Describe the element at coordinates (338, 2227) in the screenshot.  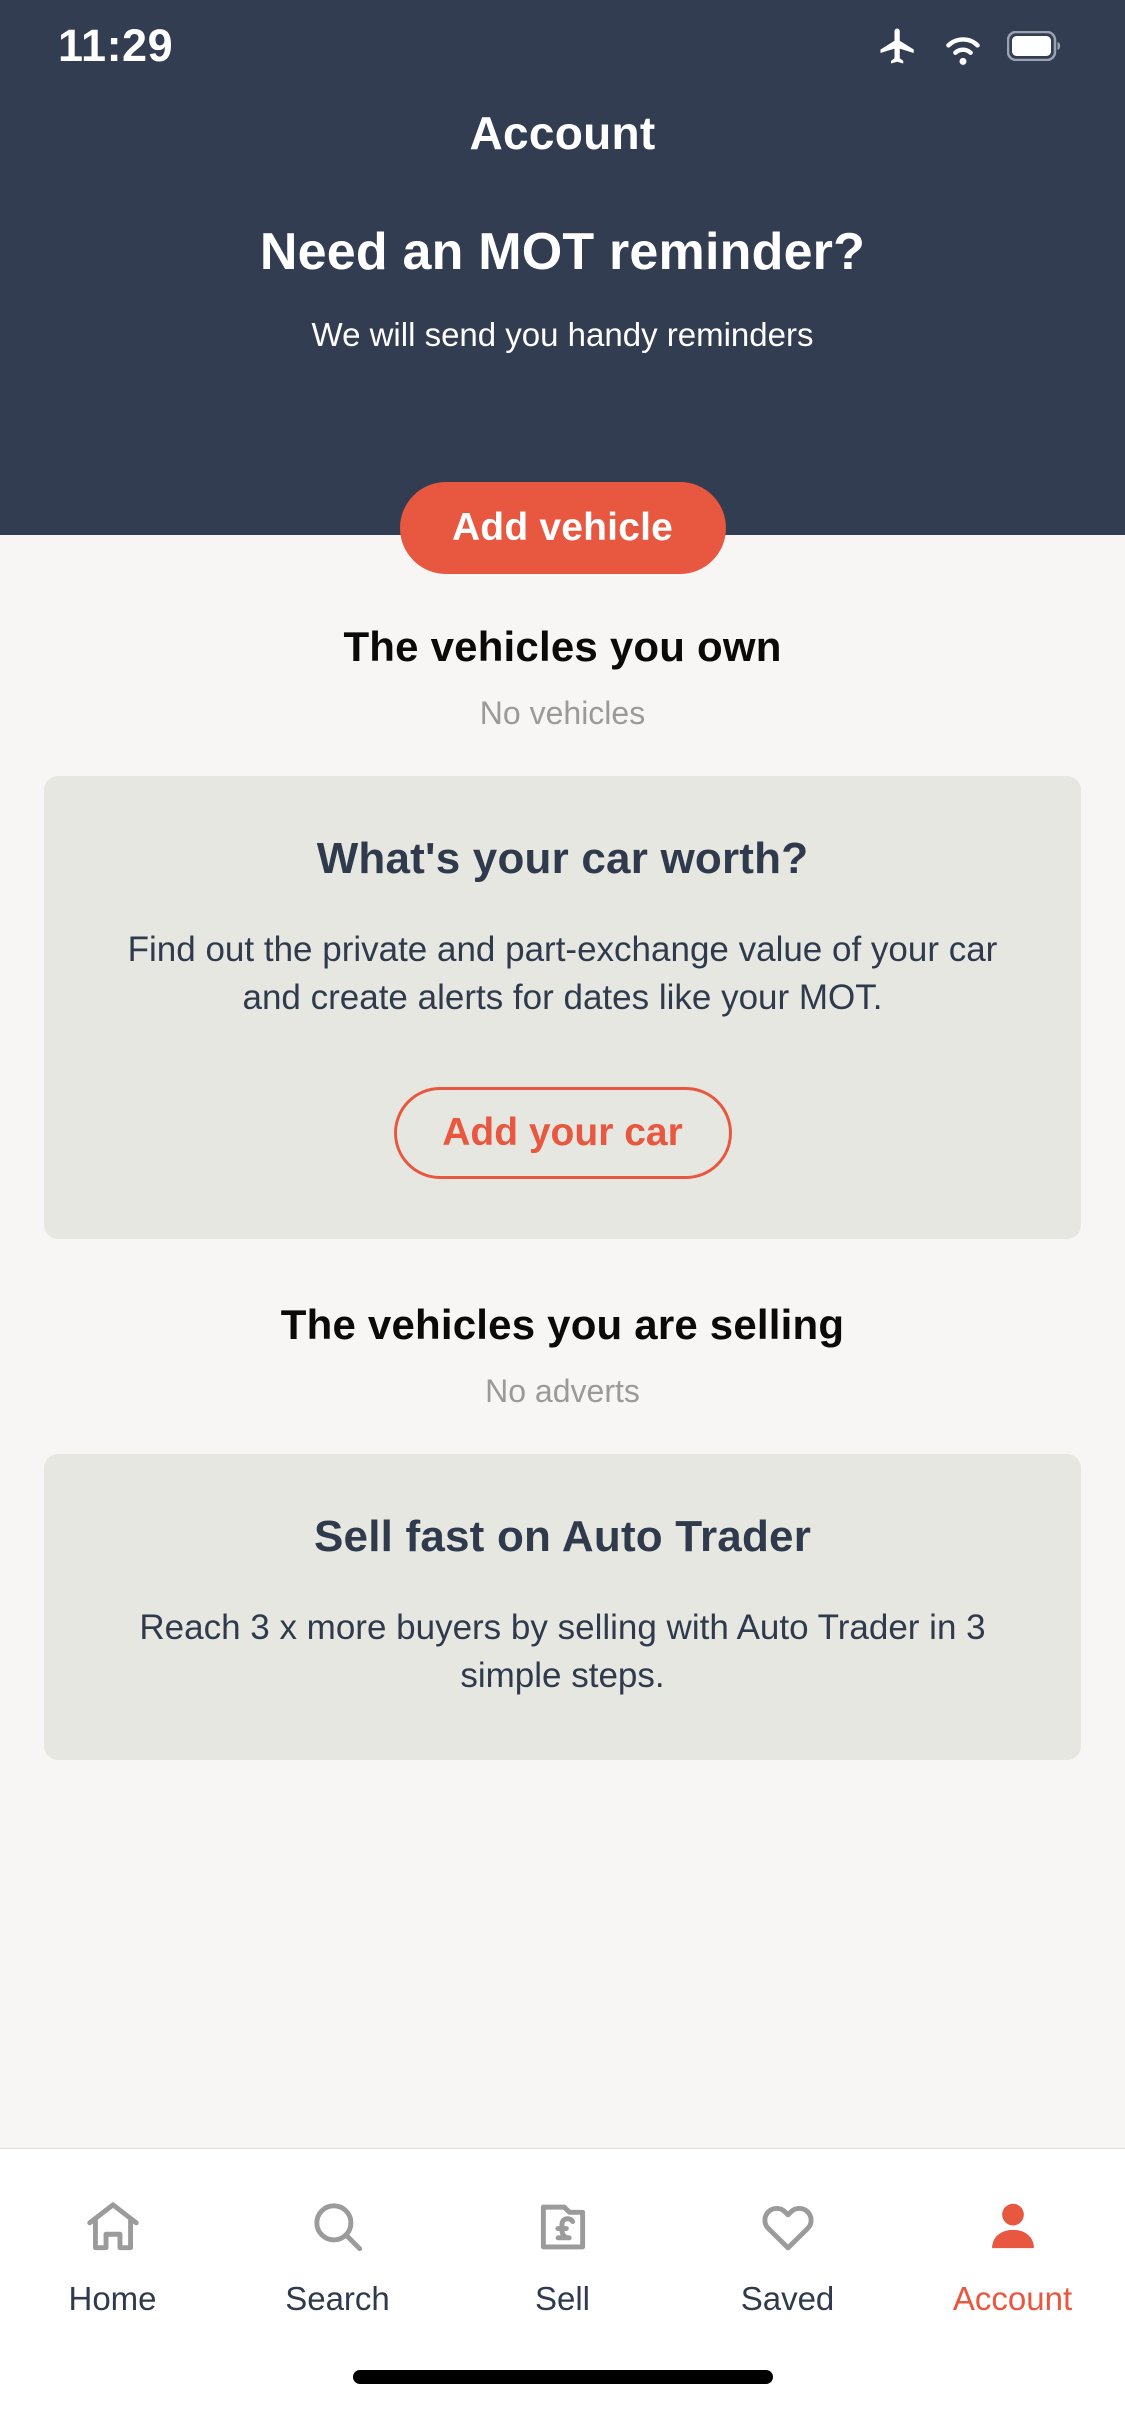
I see `search-icon` at that location.